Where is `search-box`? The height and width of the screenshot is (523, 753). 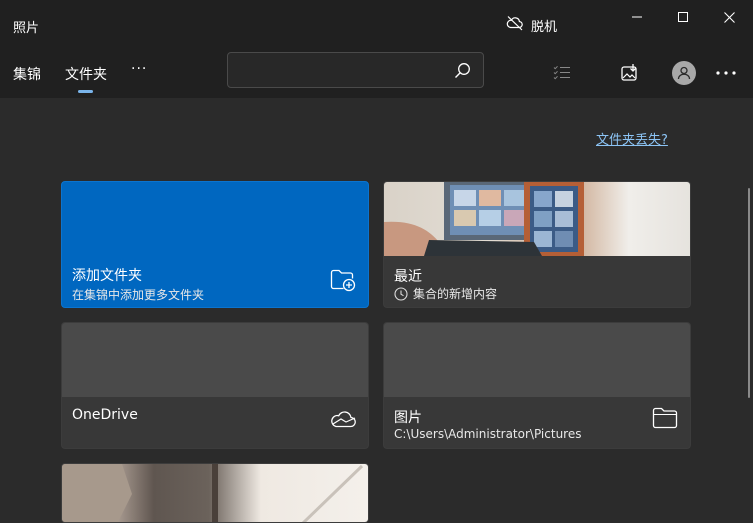
search-box is located at coordinates (355, 70).